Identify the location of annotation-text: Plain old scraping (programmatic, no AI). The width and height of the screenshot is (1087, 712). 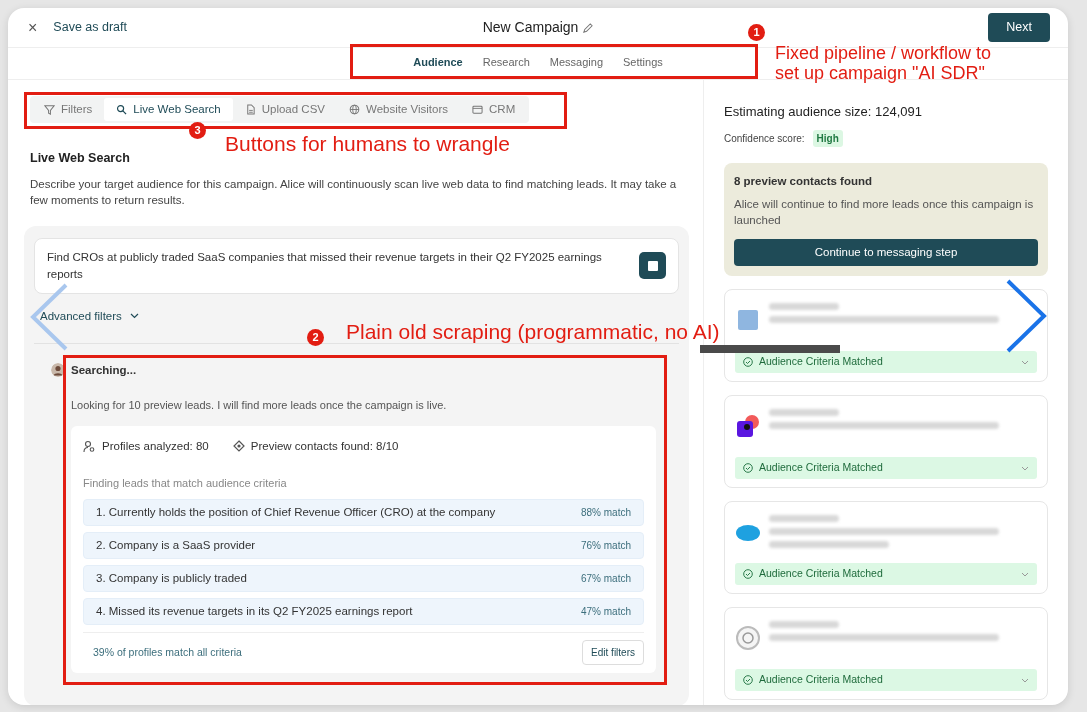
(533, 332).